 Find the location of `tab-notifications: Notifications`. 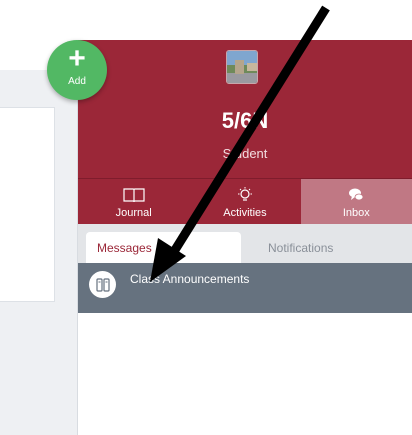

tab-notifications: Notifications is located at coordinates (323, 247).